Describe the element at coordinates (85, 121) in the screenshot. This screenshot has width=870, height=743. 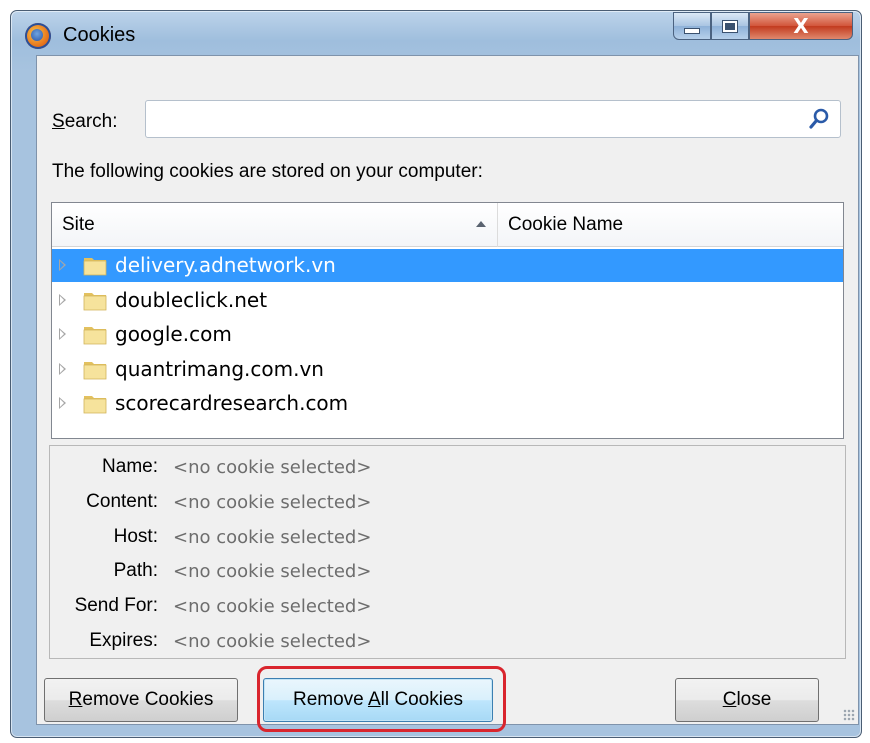
I see `search-label: Search:` at that location.